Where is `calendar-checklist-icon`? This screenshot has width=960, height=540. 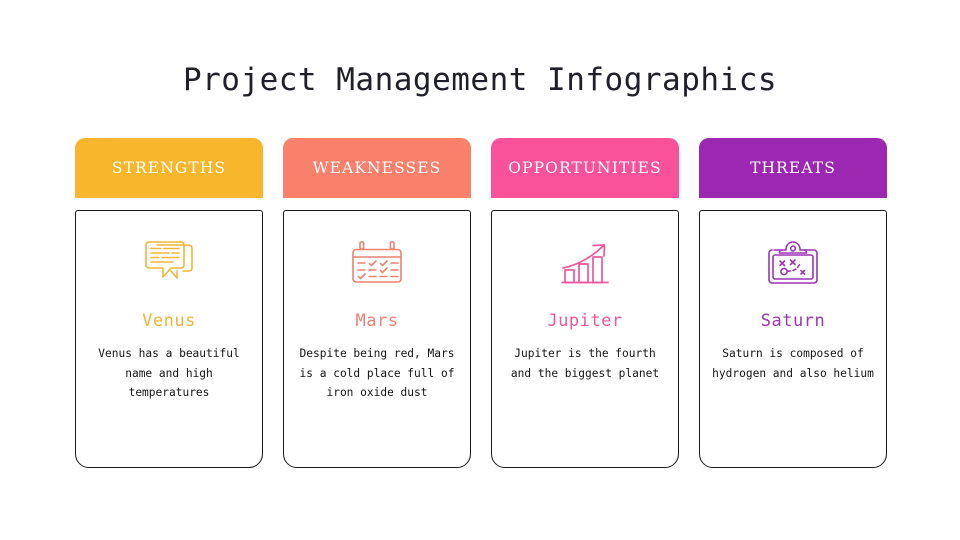 calendar-checklist-icon is located at coordinates (377, 264).